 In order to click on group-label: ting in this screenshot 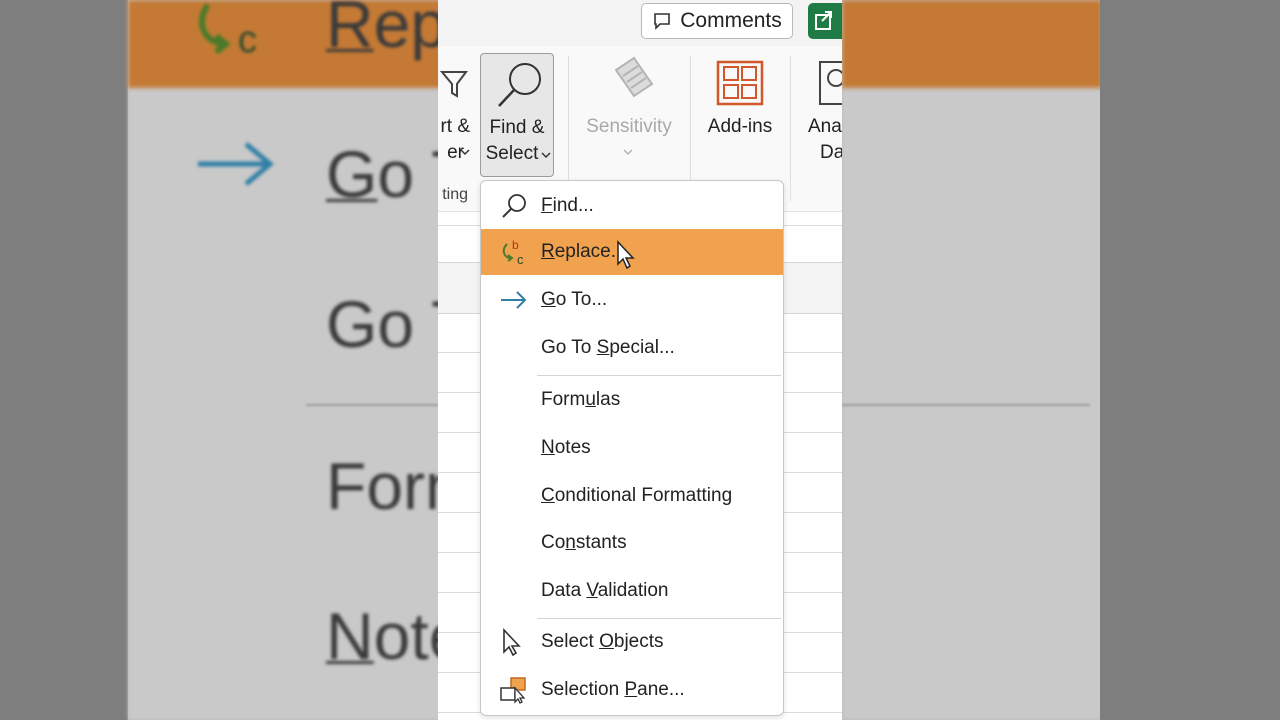, I will do `click(455, 194)`.